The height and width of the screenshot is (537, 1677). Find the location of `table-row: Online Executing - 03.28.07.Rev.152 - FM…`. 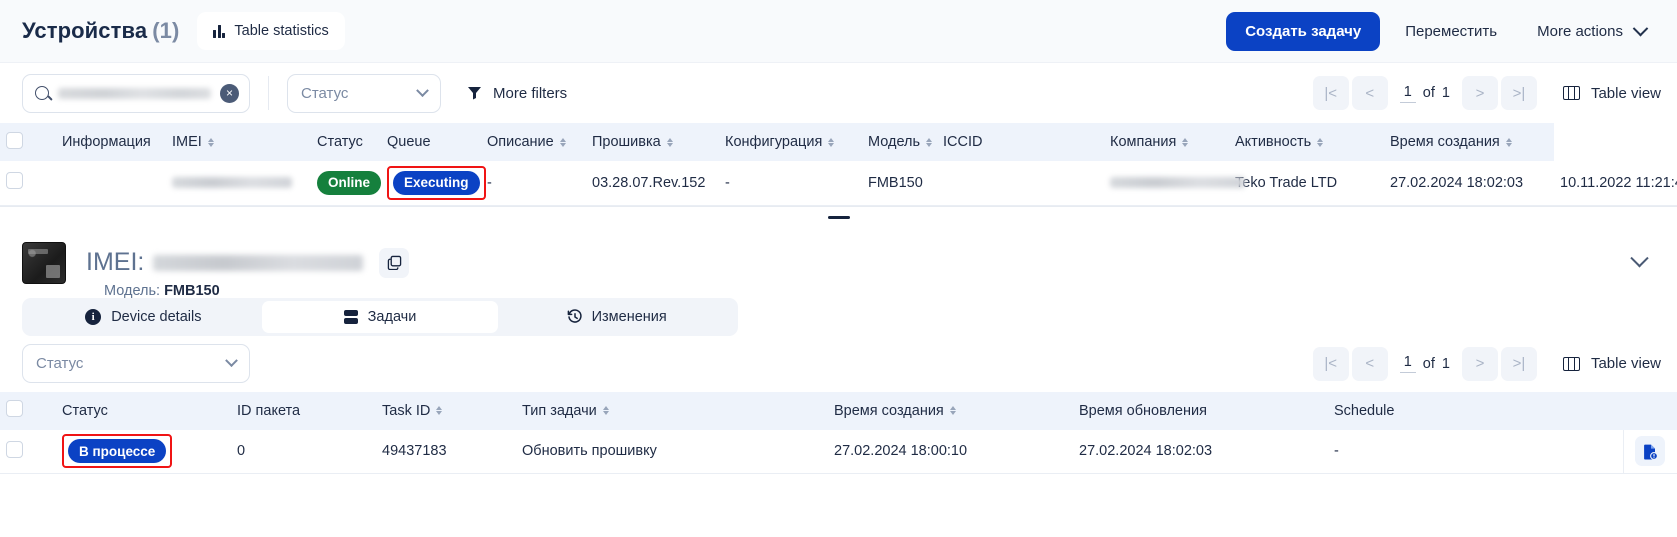

table-row: Online Executing - 03.28.07.Rev.152 - FM… is located at coordinates (838, 183).